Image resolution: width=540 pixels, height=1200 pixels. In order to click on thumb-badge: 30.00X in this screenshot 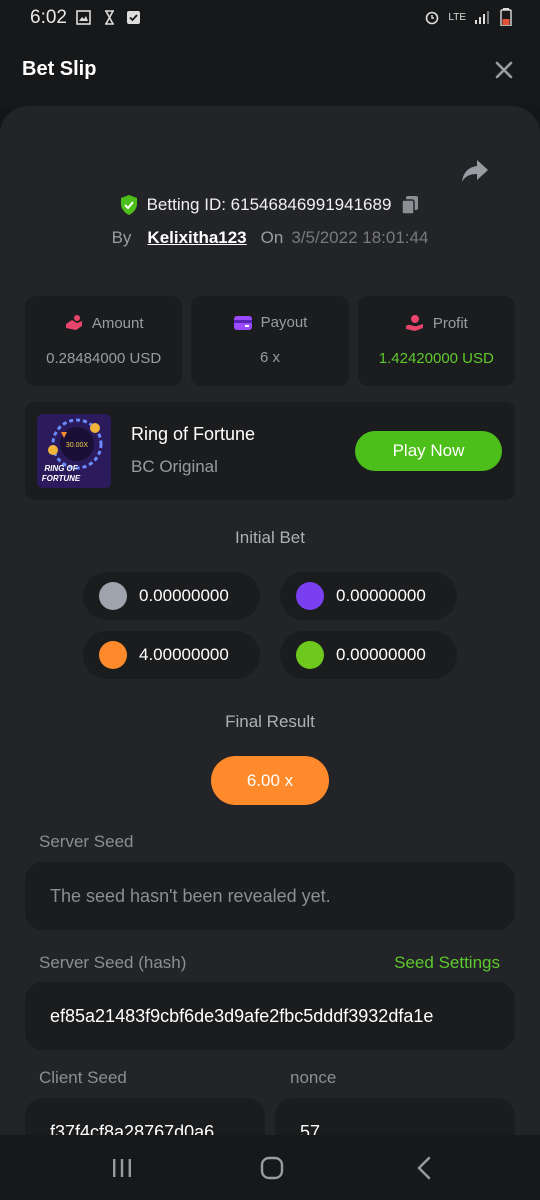, I will do `click(77, 445)`.